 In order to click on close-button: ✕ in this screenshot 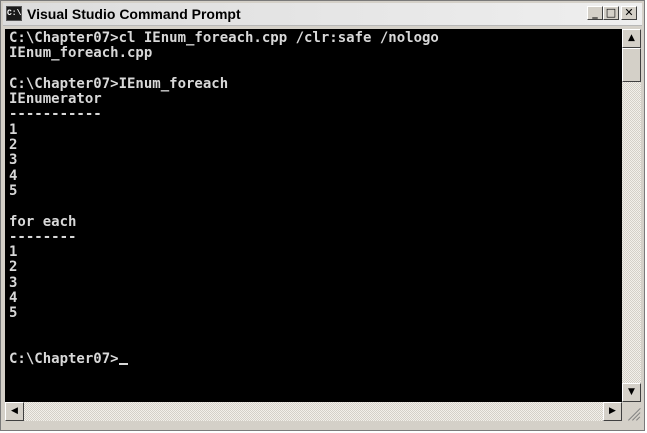, I will do `click(629, 13)`.